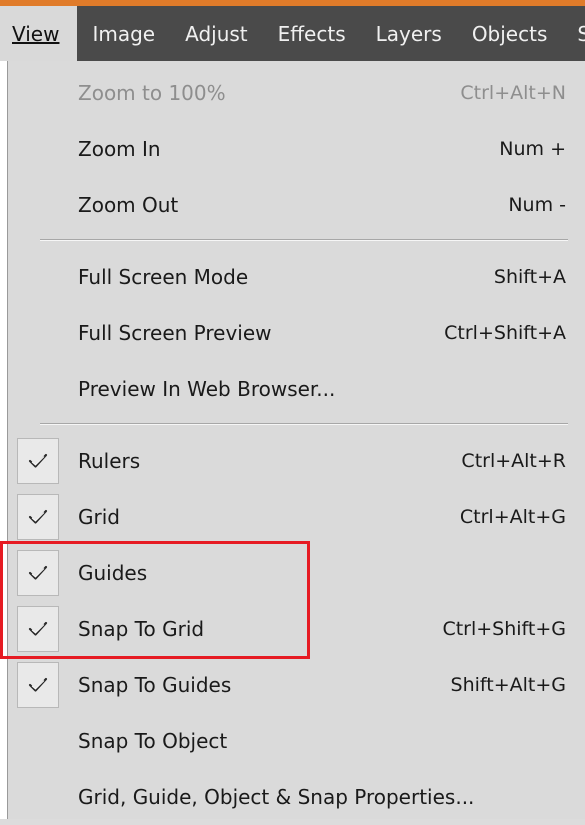  What do you see at coordinates (504, 629) in the screenshot?
I see `menu-item-shortcut: Ctrl+Shift+G` at bounding box center [504, 629].